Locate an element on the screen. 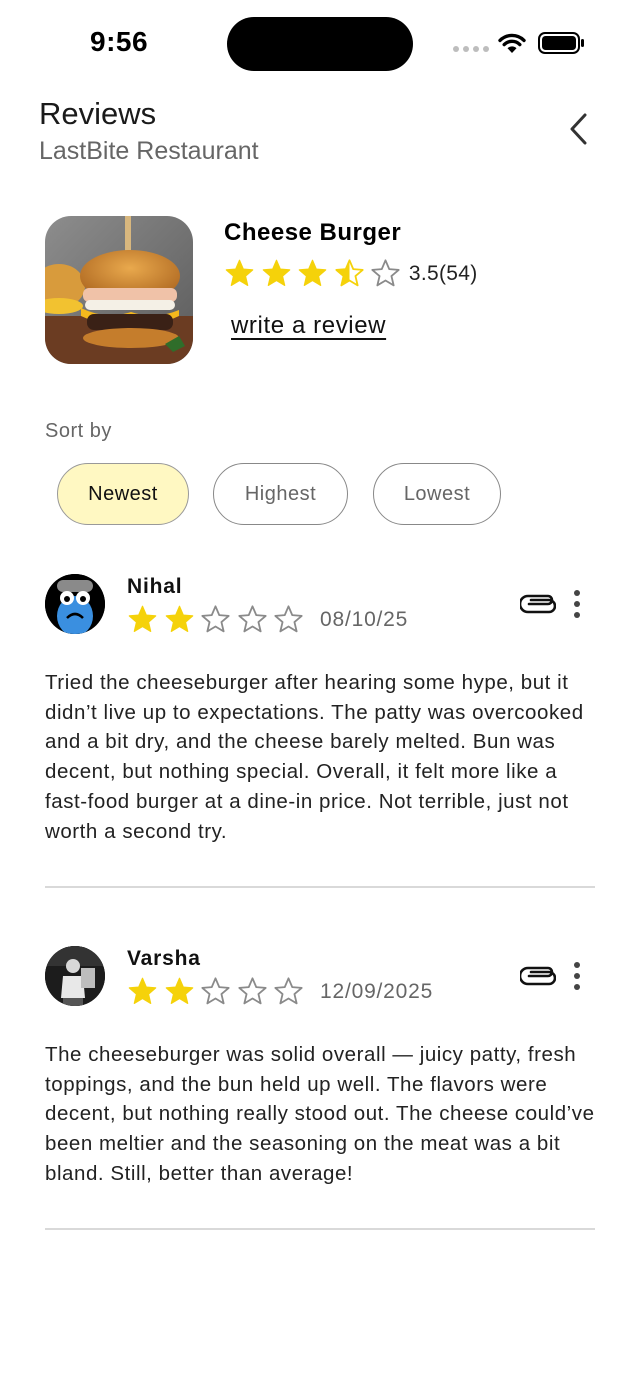 Image resolution: width=640 pixels, height=1387 pixels. rating-summary: 3.5(54) is located at coordinates (443, 273).